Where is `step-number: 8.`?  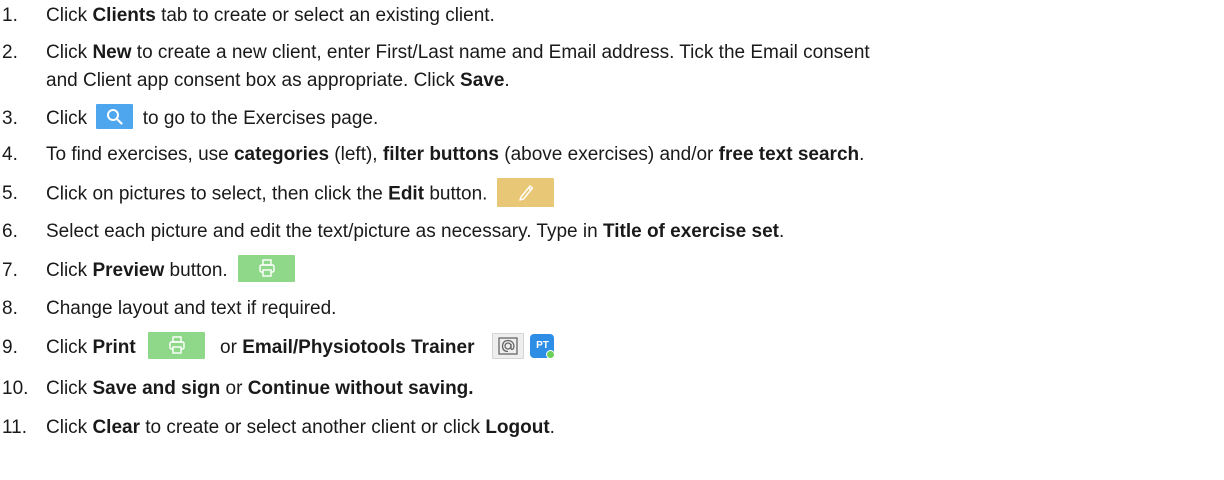
step-number: 8. is located at coordinates (10, 308).